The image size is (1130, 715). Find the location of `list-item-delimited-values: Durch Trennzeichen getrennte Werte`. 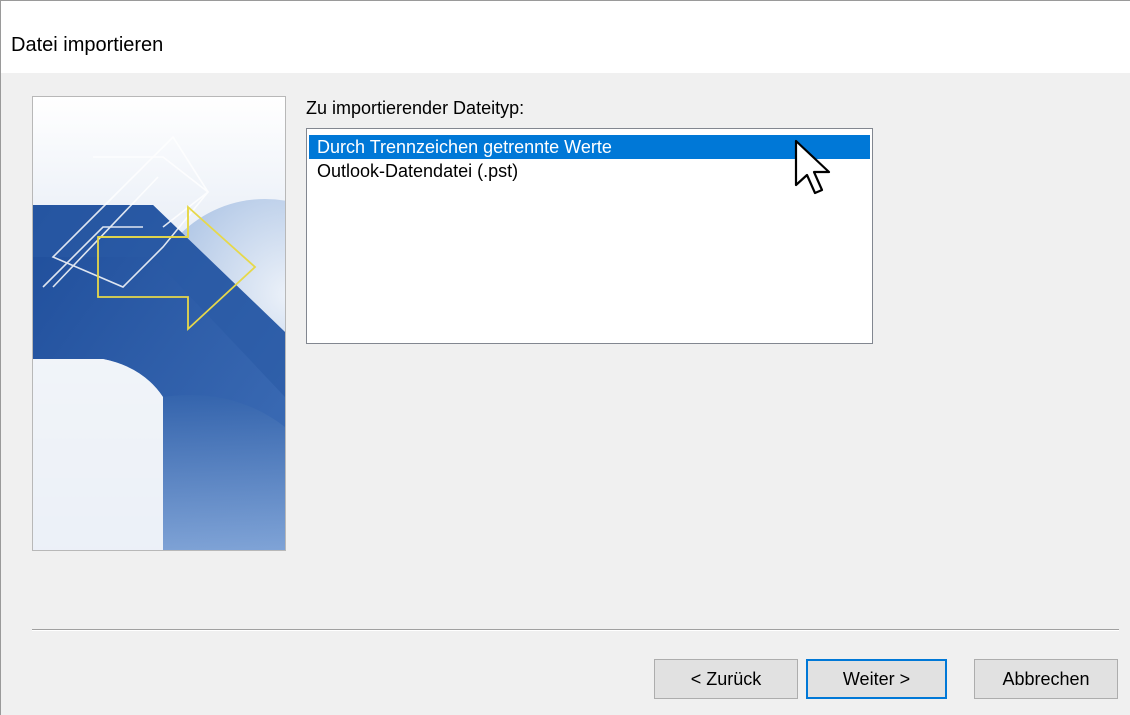

list-item-delimited-values: Durch Trennzeichen getrennte Werte is located at coordinates (589, 147).